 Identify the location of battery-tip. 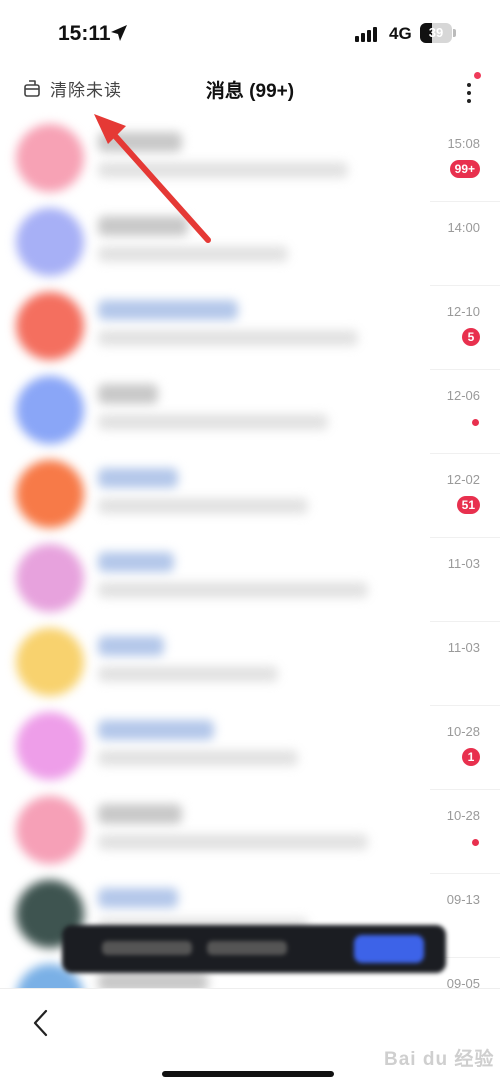
(454, 33).